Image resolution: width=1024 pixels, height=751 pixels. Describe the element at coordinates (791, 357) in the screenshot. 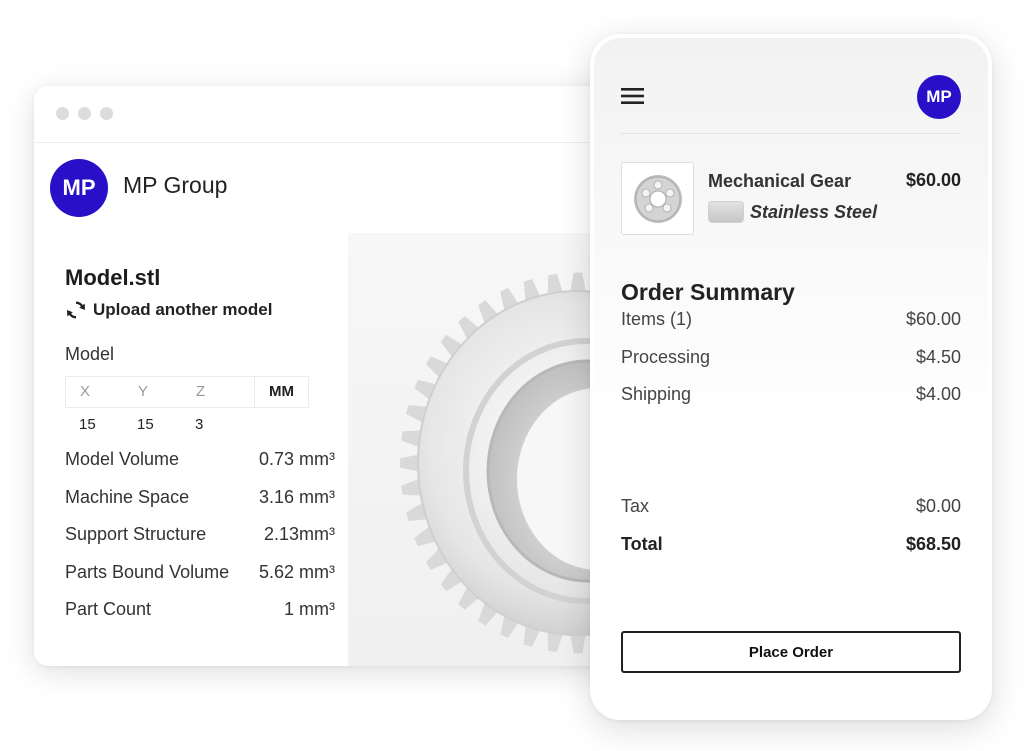

I see `summary-row-processing: Processing $4.50` at that location.